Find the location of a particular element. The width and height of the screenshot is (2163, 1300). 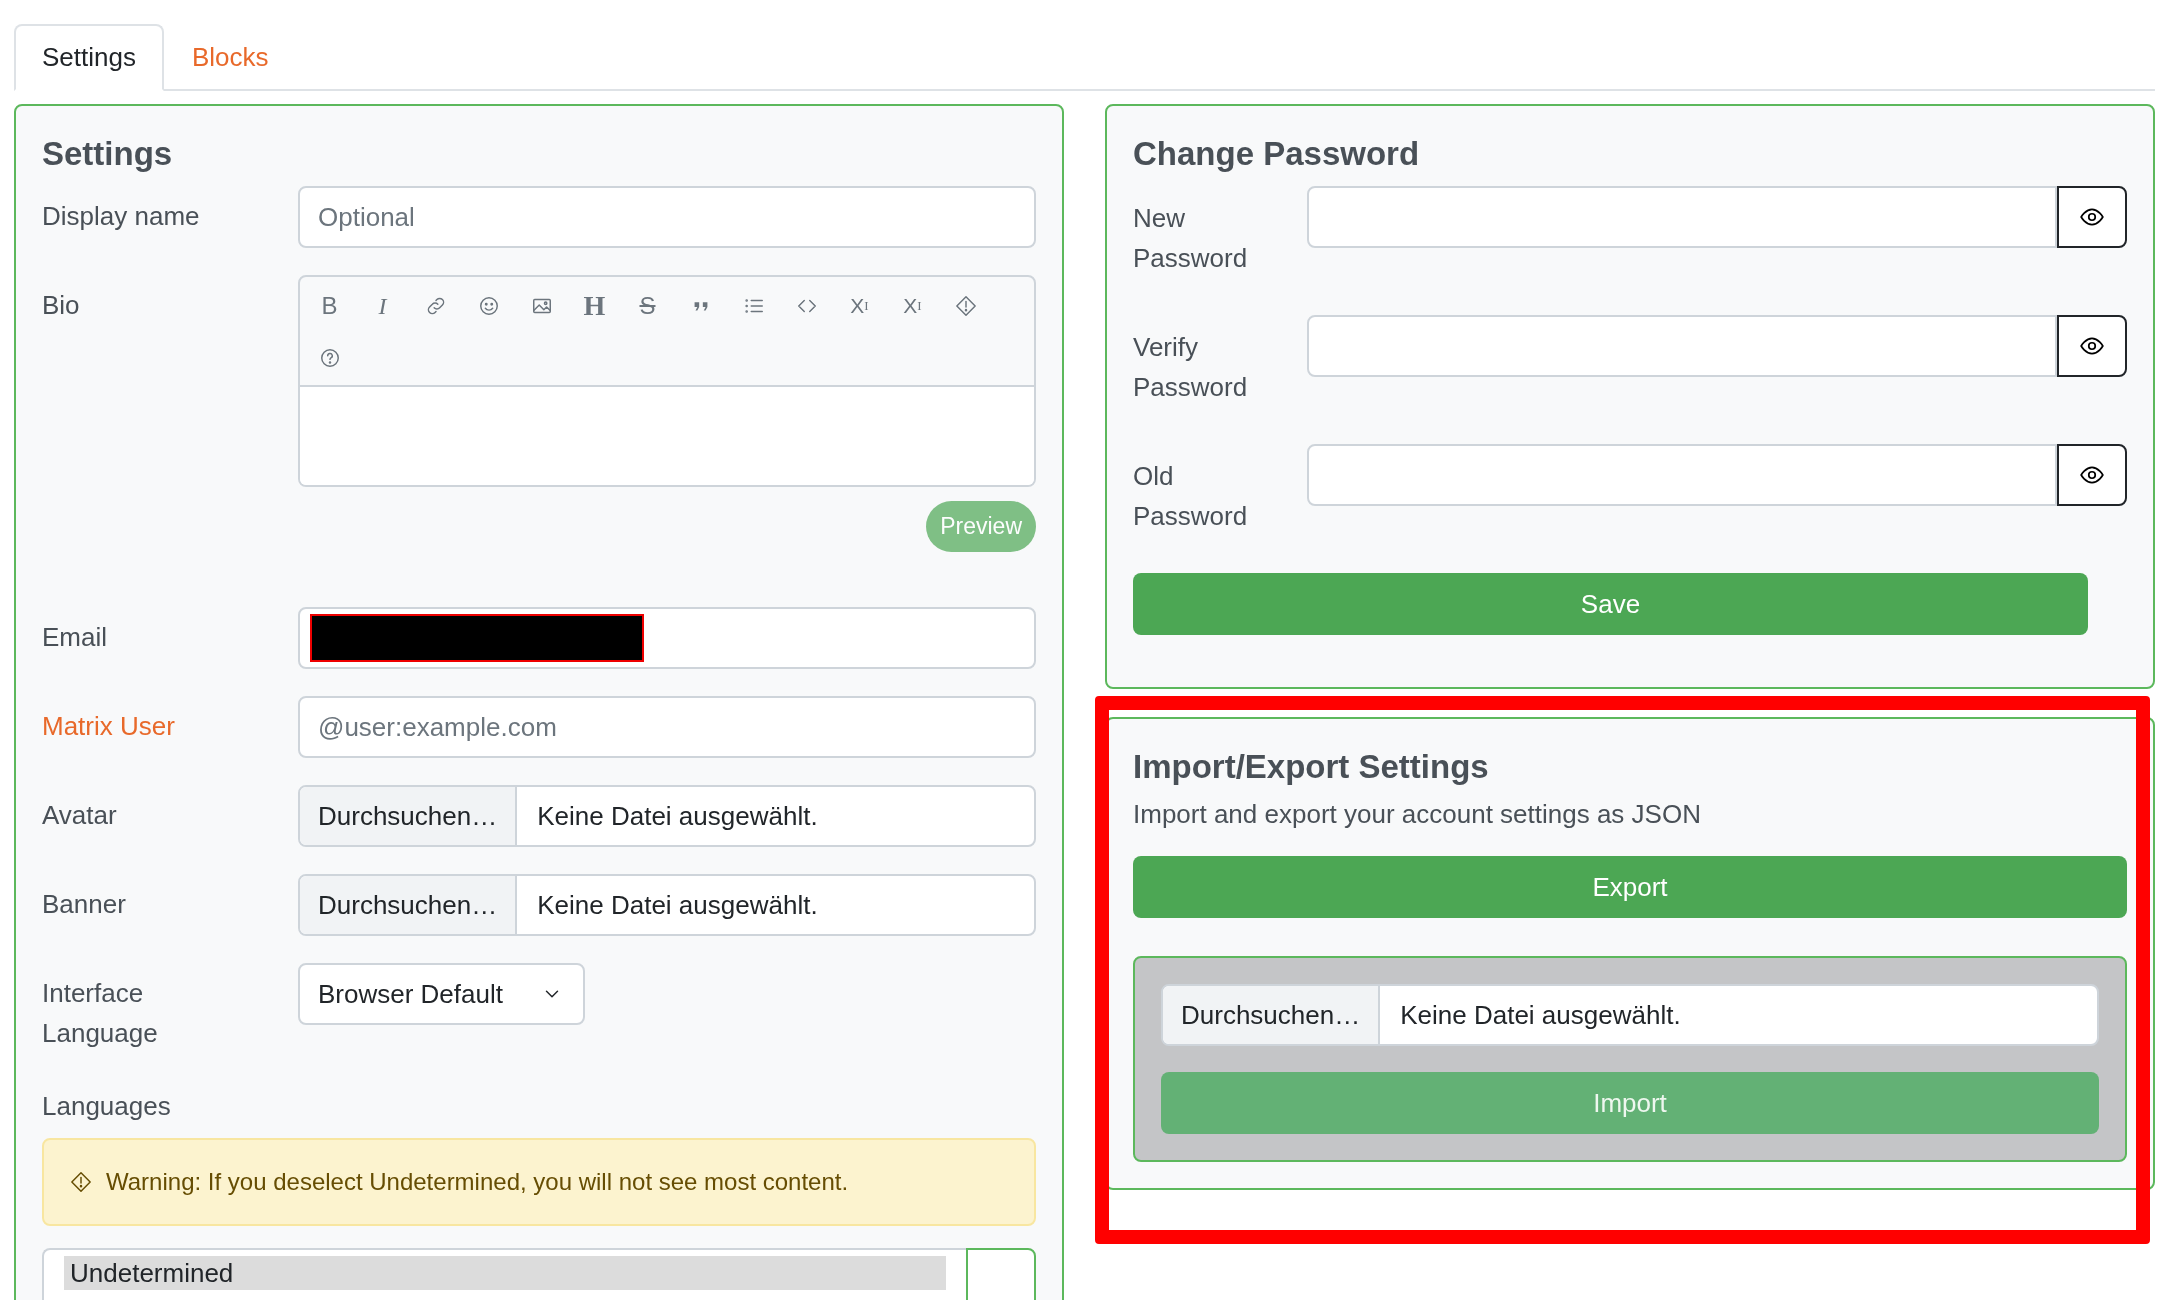

bold-button: B is located at coordinates (329, 306).